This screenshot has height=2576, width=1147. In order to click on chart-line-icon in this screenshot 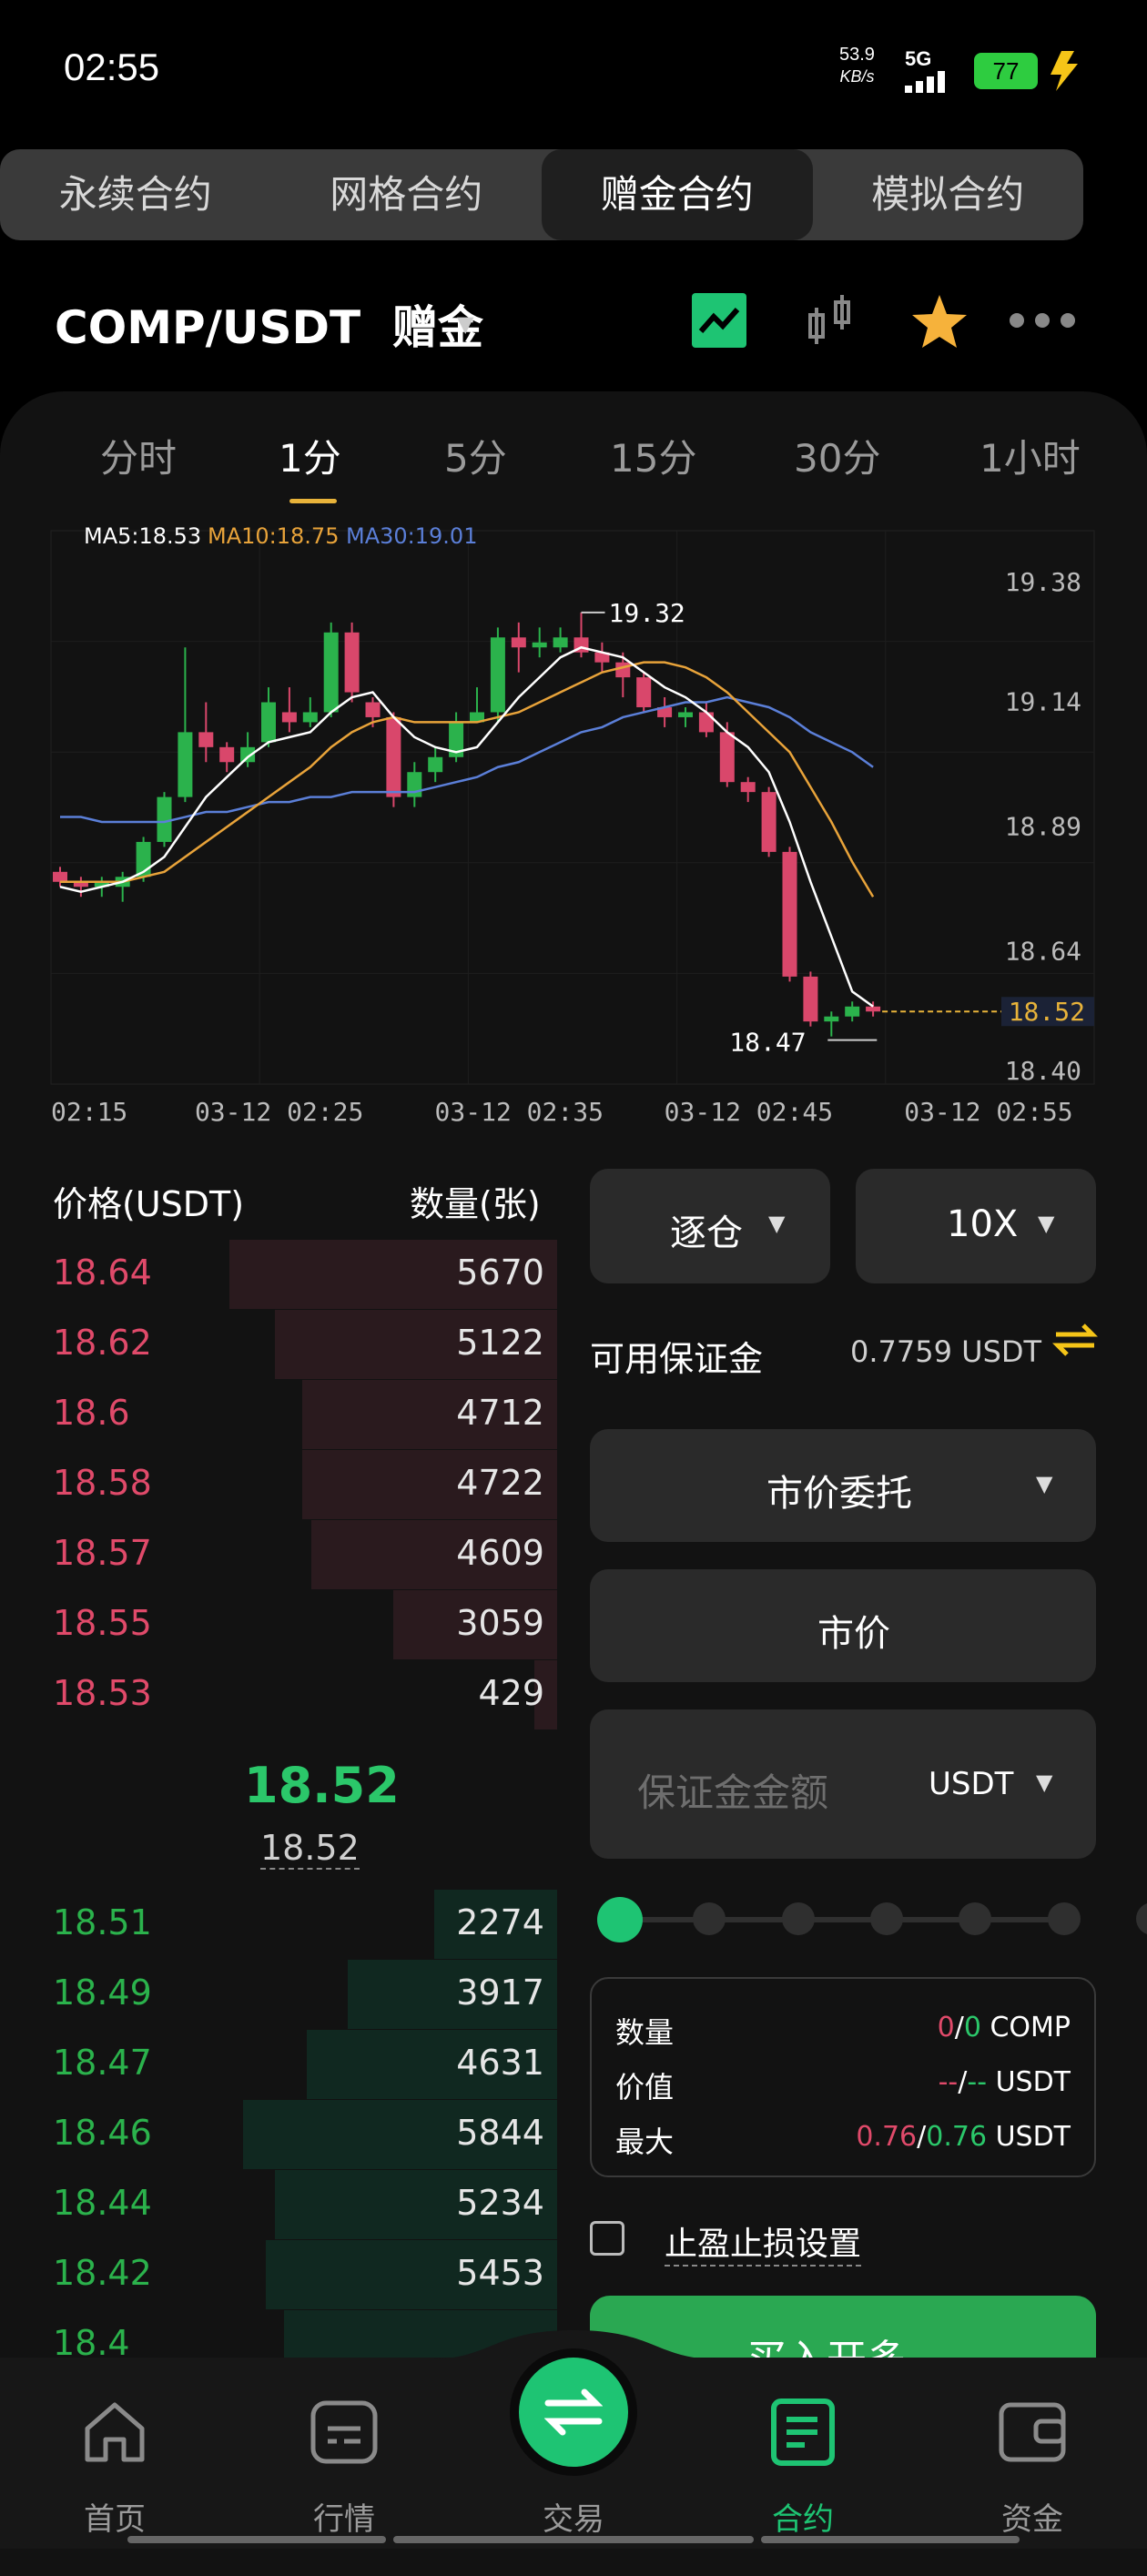, I will do `click(719, 320)`.